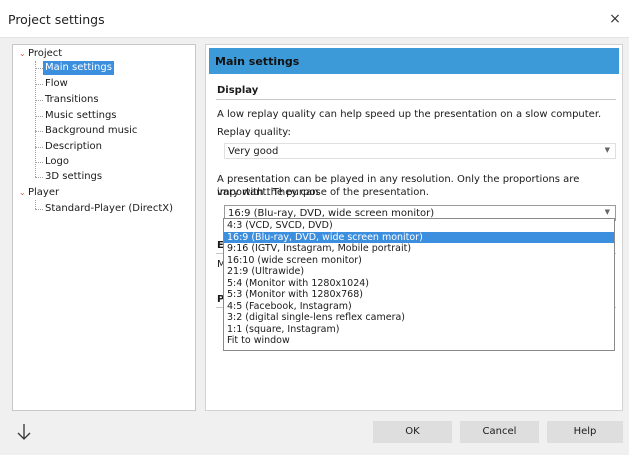 Image resolution: width=629 pixels, height=455 pixels. Describe the element at coordinates (73, 177) in the screenshot. I see `tree-item-3d-settings: 3D settings` at that location.